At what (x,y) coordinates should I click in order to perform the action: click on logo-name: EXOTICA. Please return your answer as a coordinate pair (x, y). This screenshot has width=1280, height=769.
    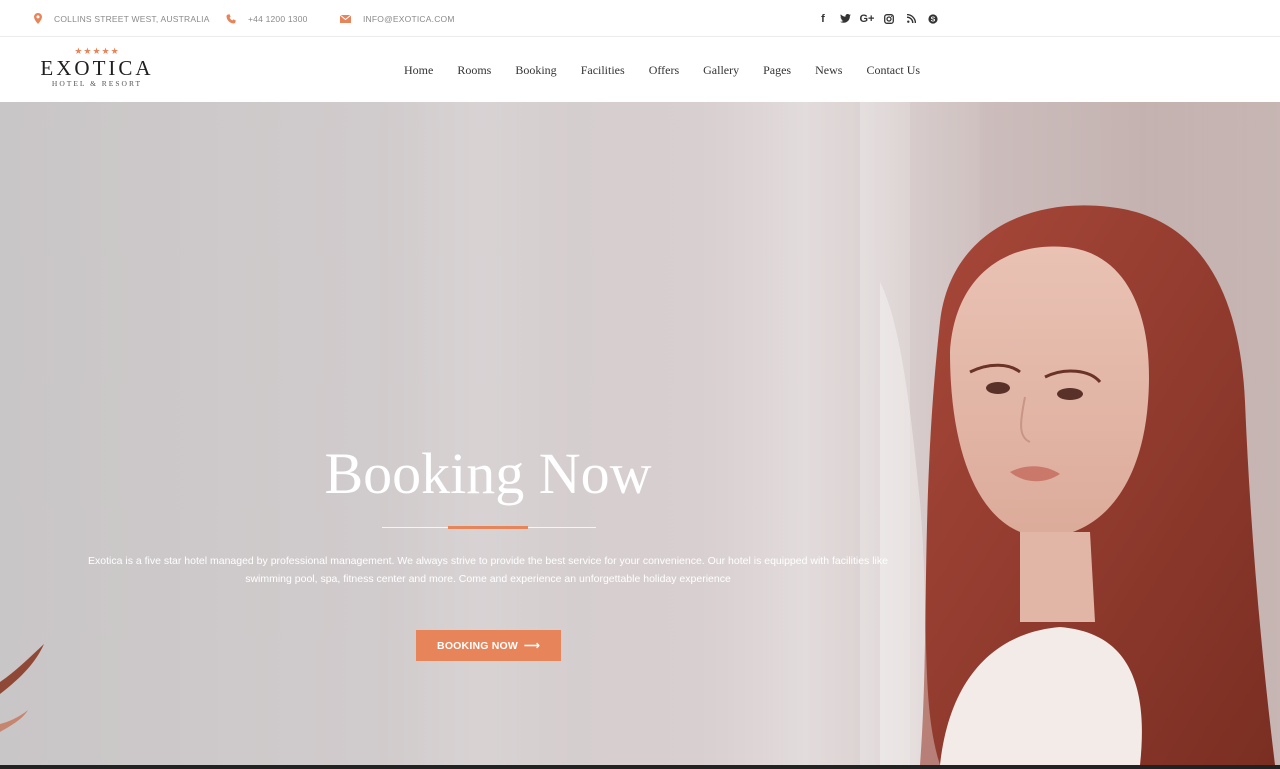
    Looking at the image, I should click on (97, 68).